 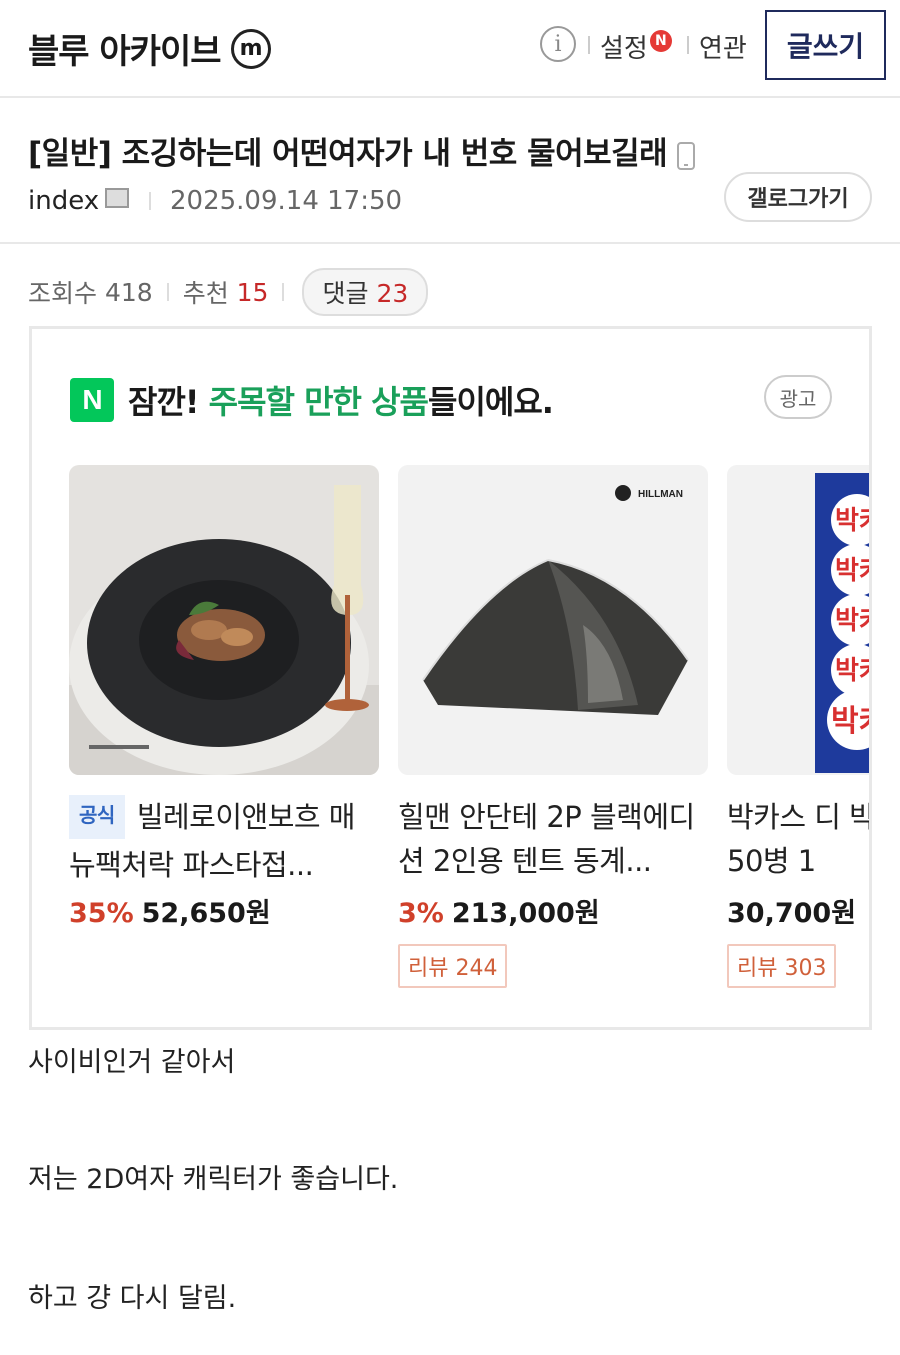 I want to click on price-value: 52,650원, so click(x=206, y=913).